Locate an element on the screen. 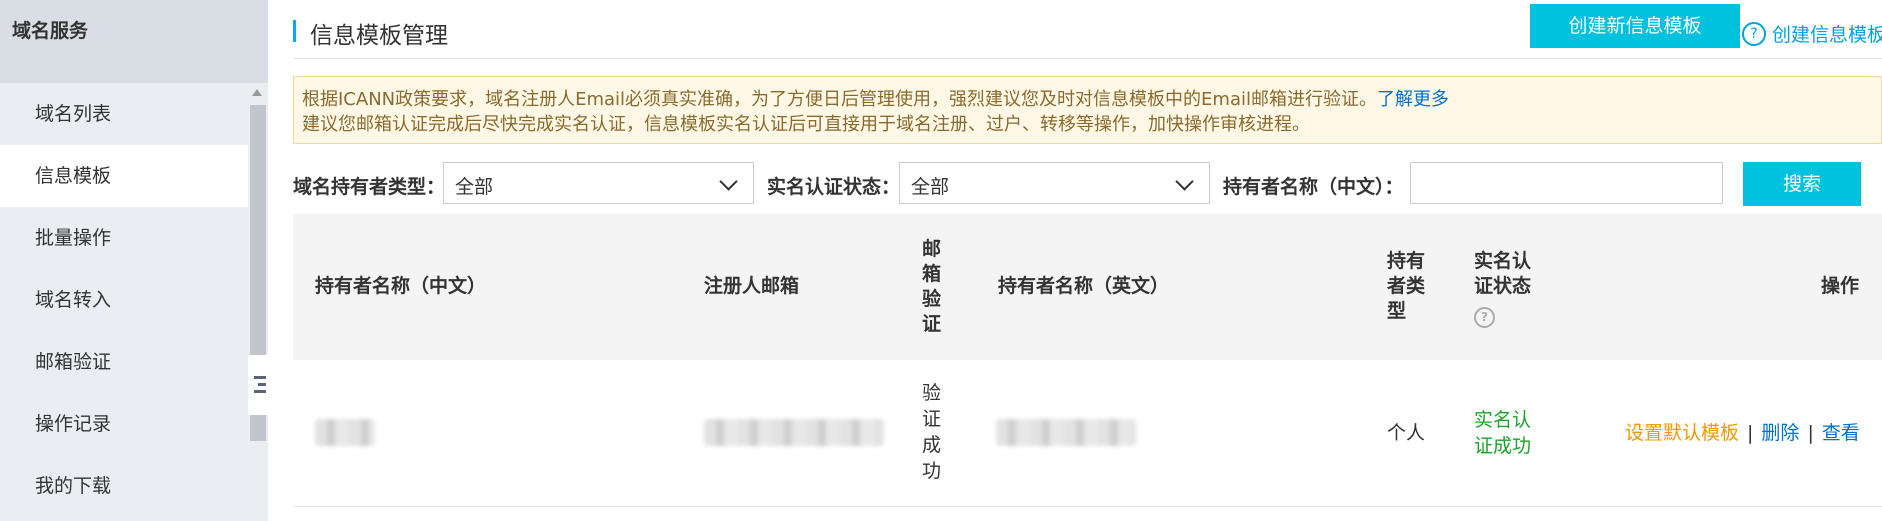  sidebar-title: 域名服务 is located at coordinates (50, 31).